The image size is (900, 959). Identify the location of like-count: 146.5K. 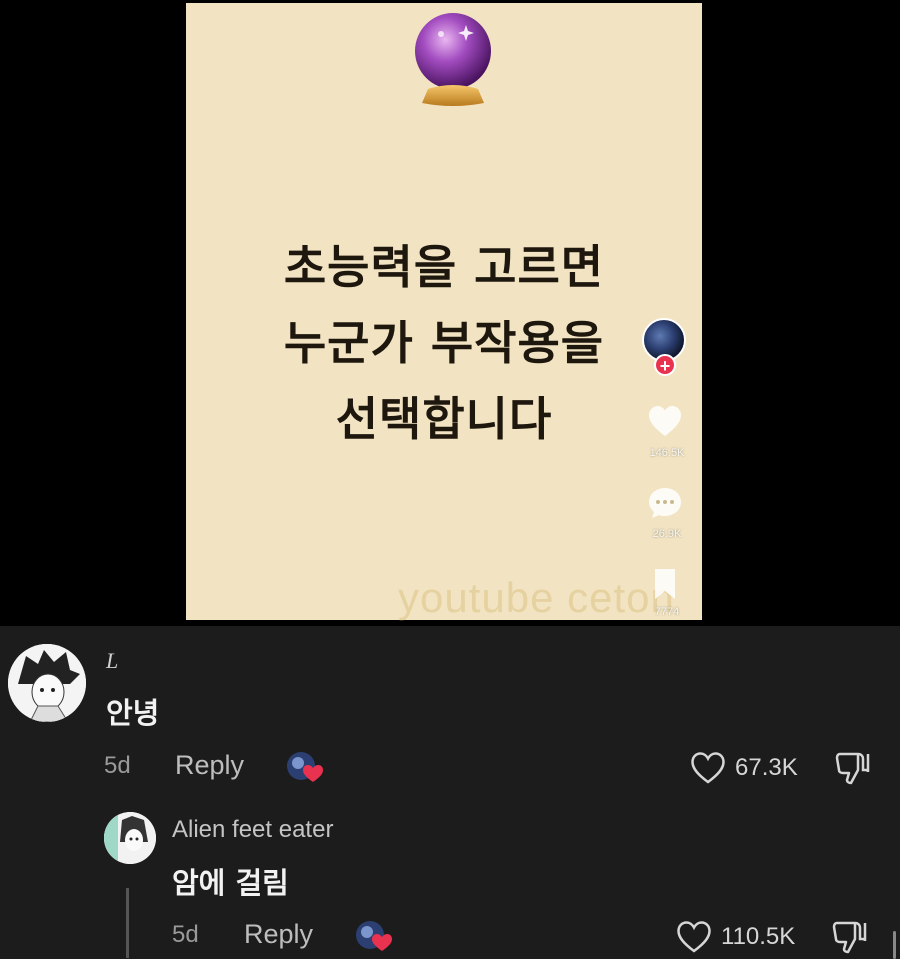
(667, 453).